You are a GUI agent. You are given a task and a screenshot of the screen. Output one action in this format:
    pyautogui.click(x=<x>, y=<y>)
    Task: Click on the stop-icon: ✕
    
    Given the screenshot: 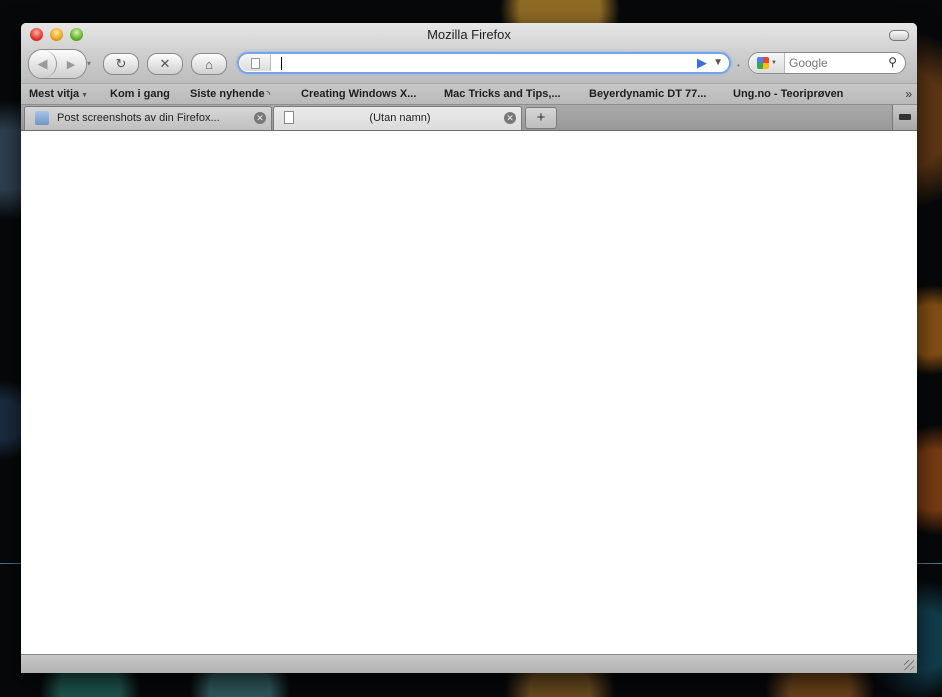 What is the action you would take?
    pyautogui.click(x=165, y=63)
    